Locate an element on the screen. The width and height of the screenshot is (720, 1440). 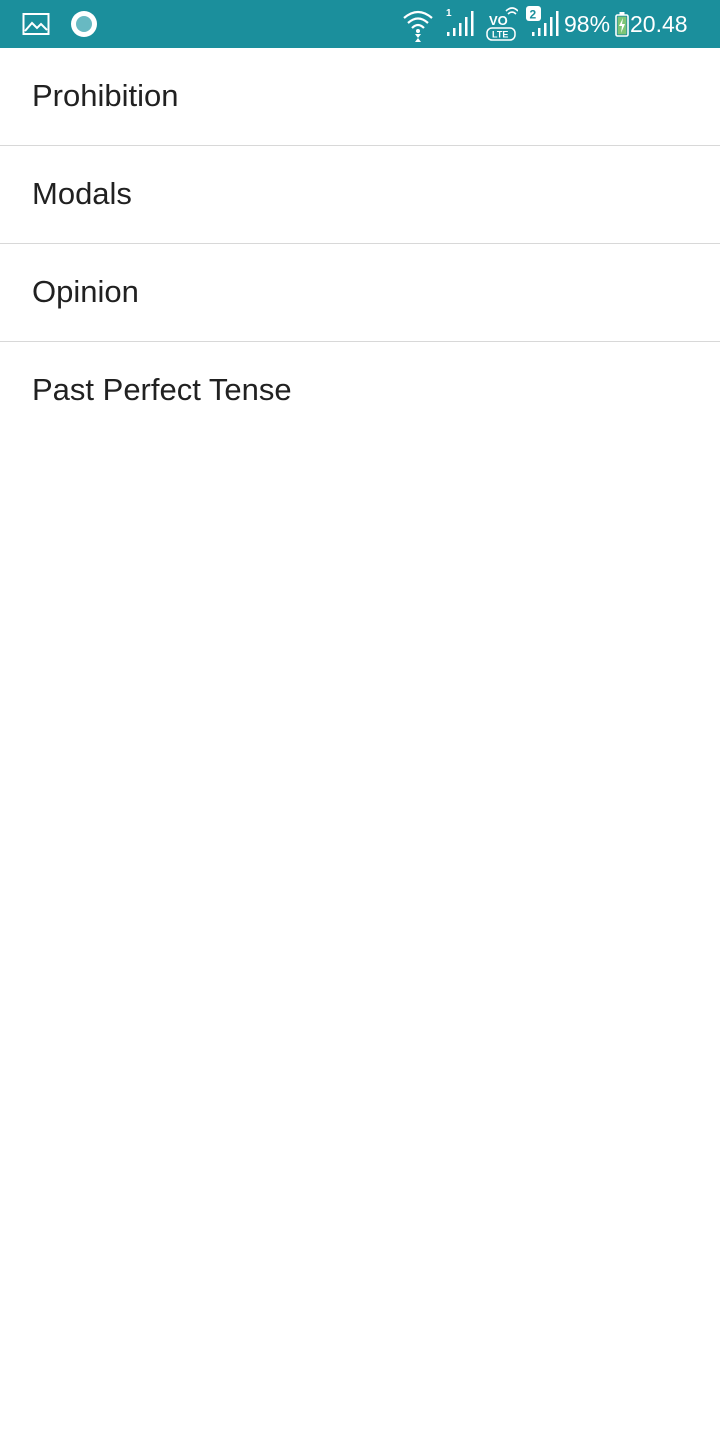
status-clock: 20.48 is located at coordinates (659, 24).